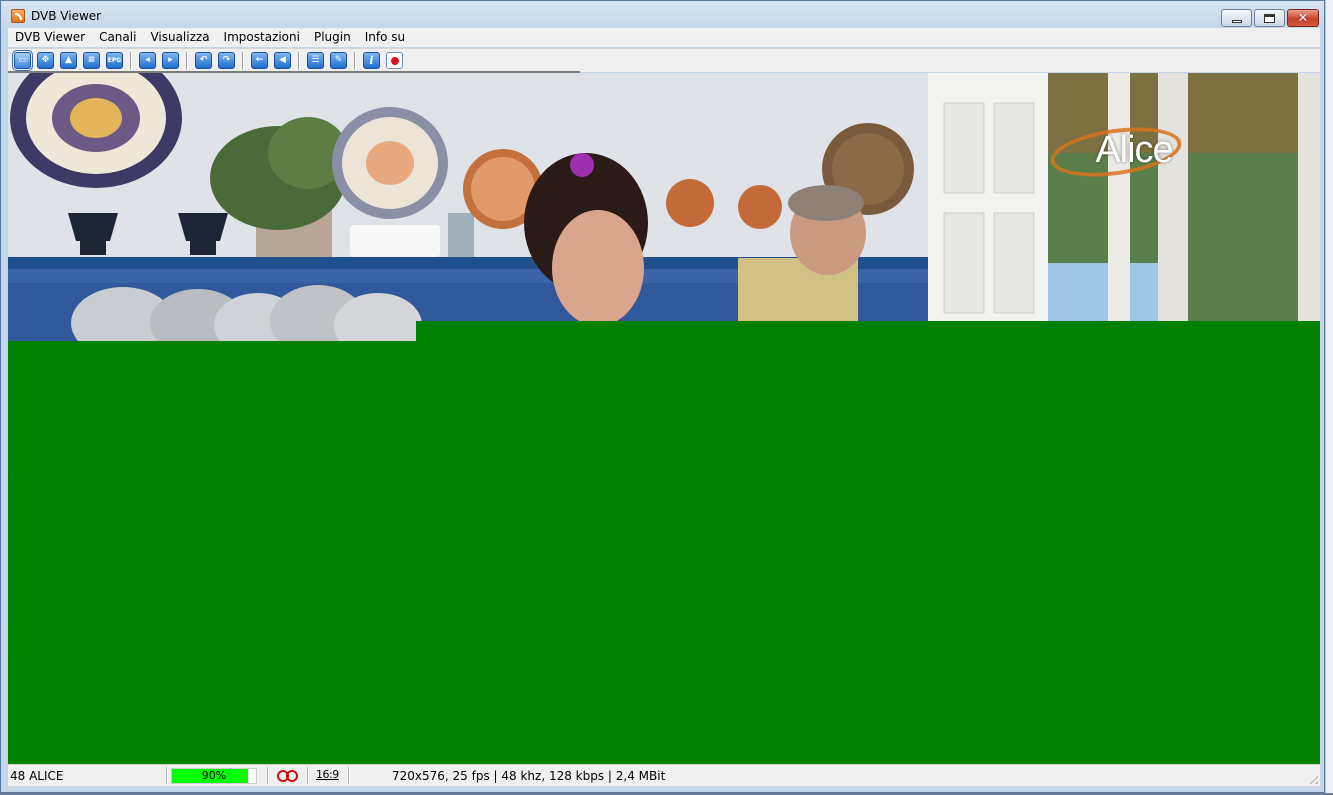  I want to click on app-icon, so click(18, 16).